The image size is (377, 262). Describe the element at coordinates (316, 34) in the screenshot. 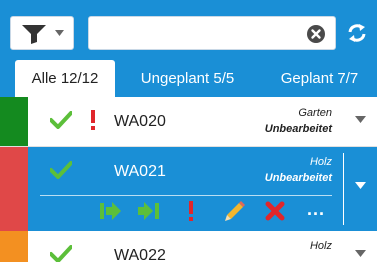

I see `clear-circle-icon` at that location.